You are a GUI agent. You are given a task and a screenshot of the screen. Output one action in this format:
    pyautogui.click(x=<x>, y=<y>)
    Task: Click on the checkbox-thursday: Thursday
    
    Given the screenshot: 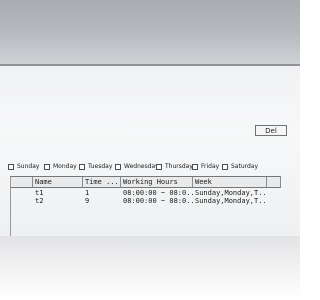 What is the action you would take?
    pyautogui.click(x=174, y=166)
    